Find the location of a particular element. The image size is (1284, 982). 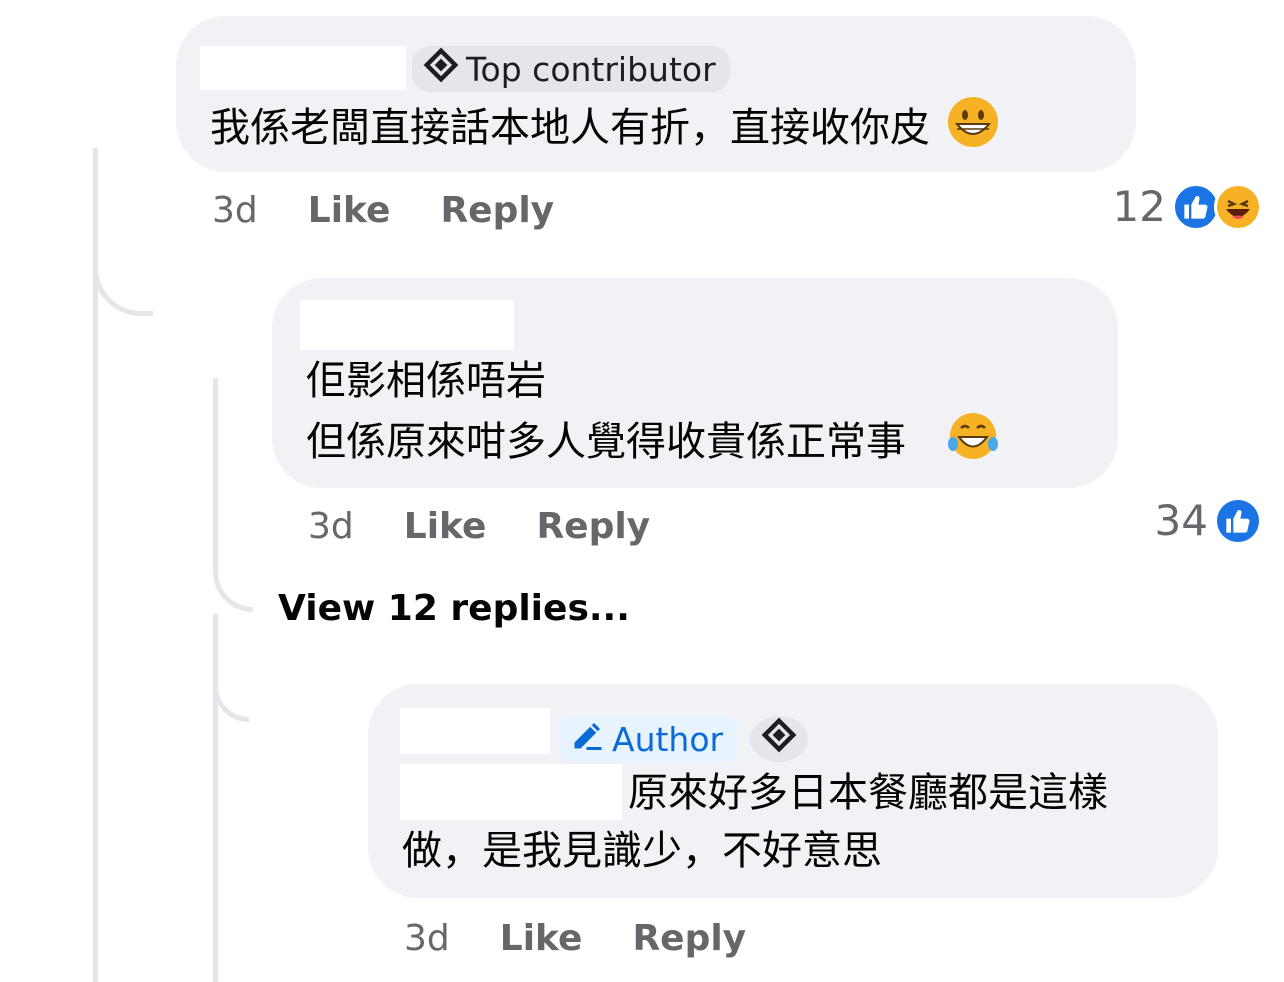

comment-text-line: 佢影相係唔岩 is located at coordinates (426, 381).